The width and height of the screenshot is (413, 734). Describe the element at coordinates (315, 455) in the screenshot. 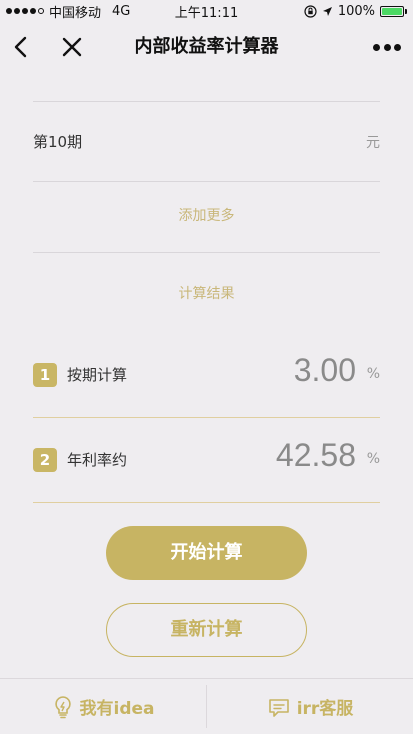

I see `result-value: 42.58` at that location.